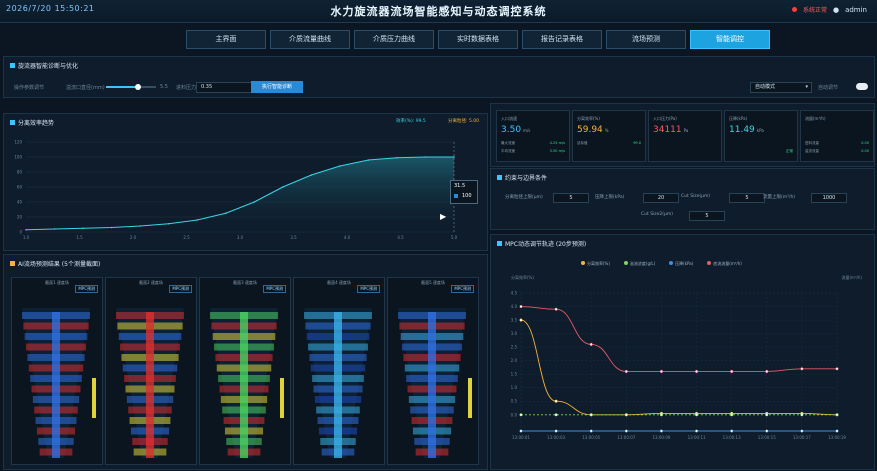 The image size is (877, 471). I want to click on tab-realtime-table: 实时数据表格, so click(478, 39).